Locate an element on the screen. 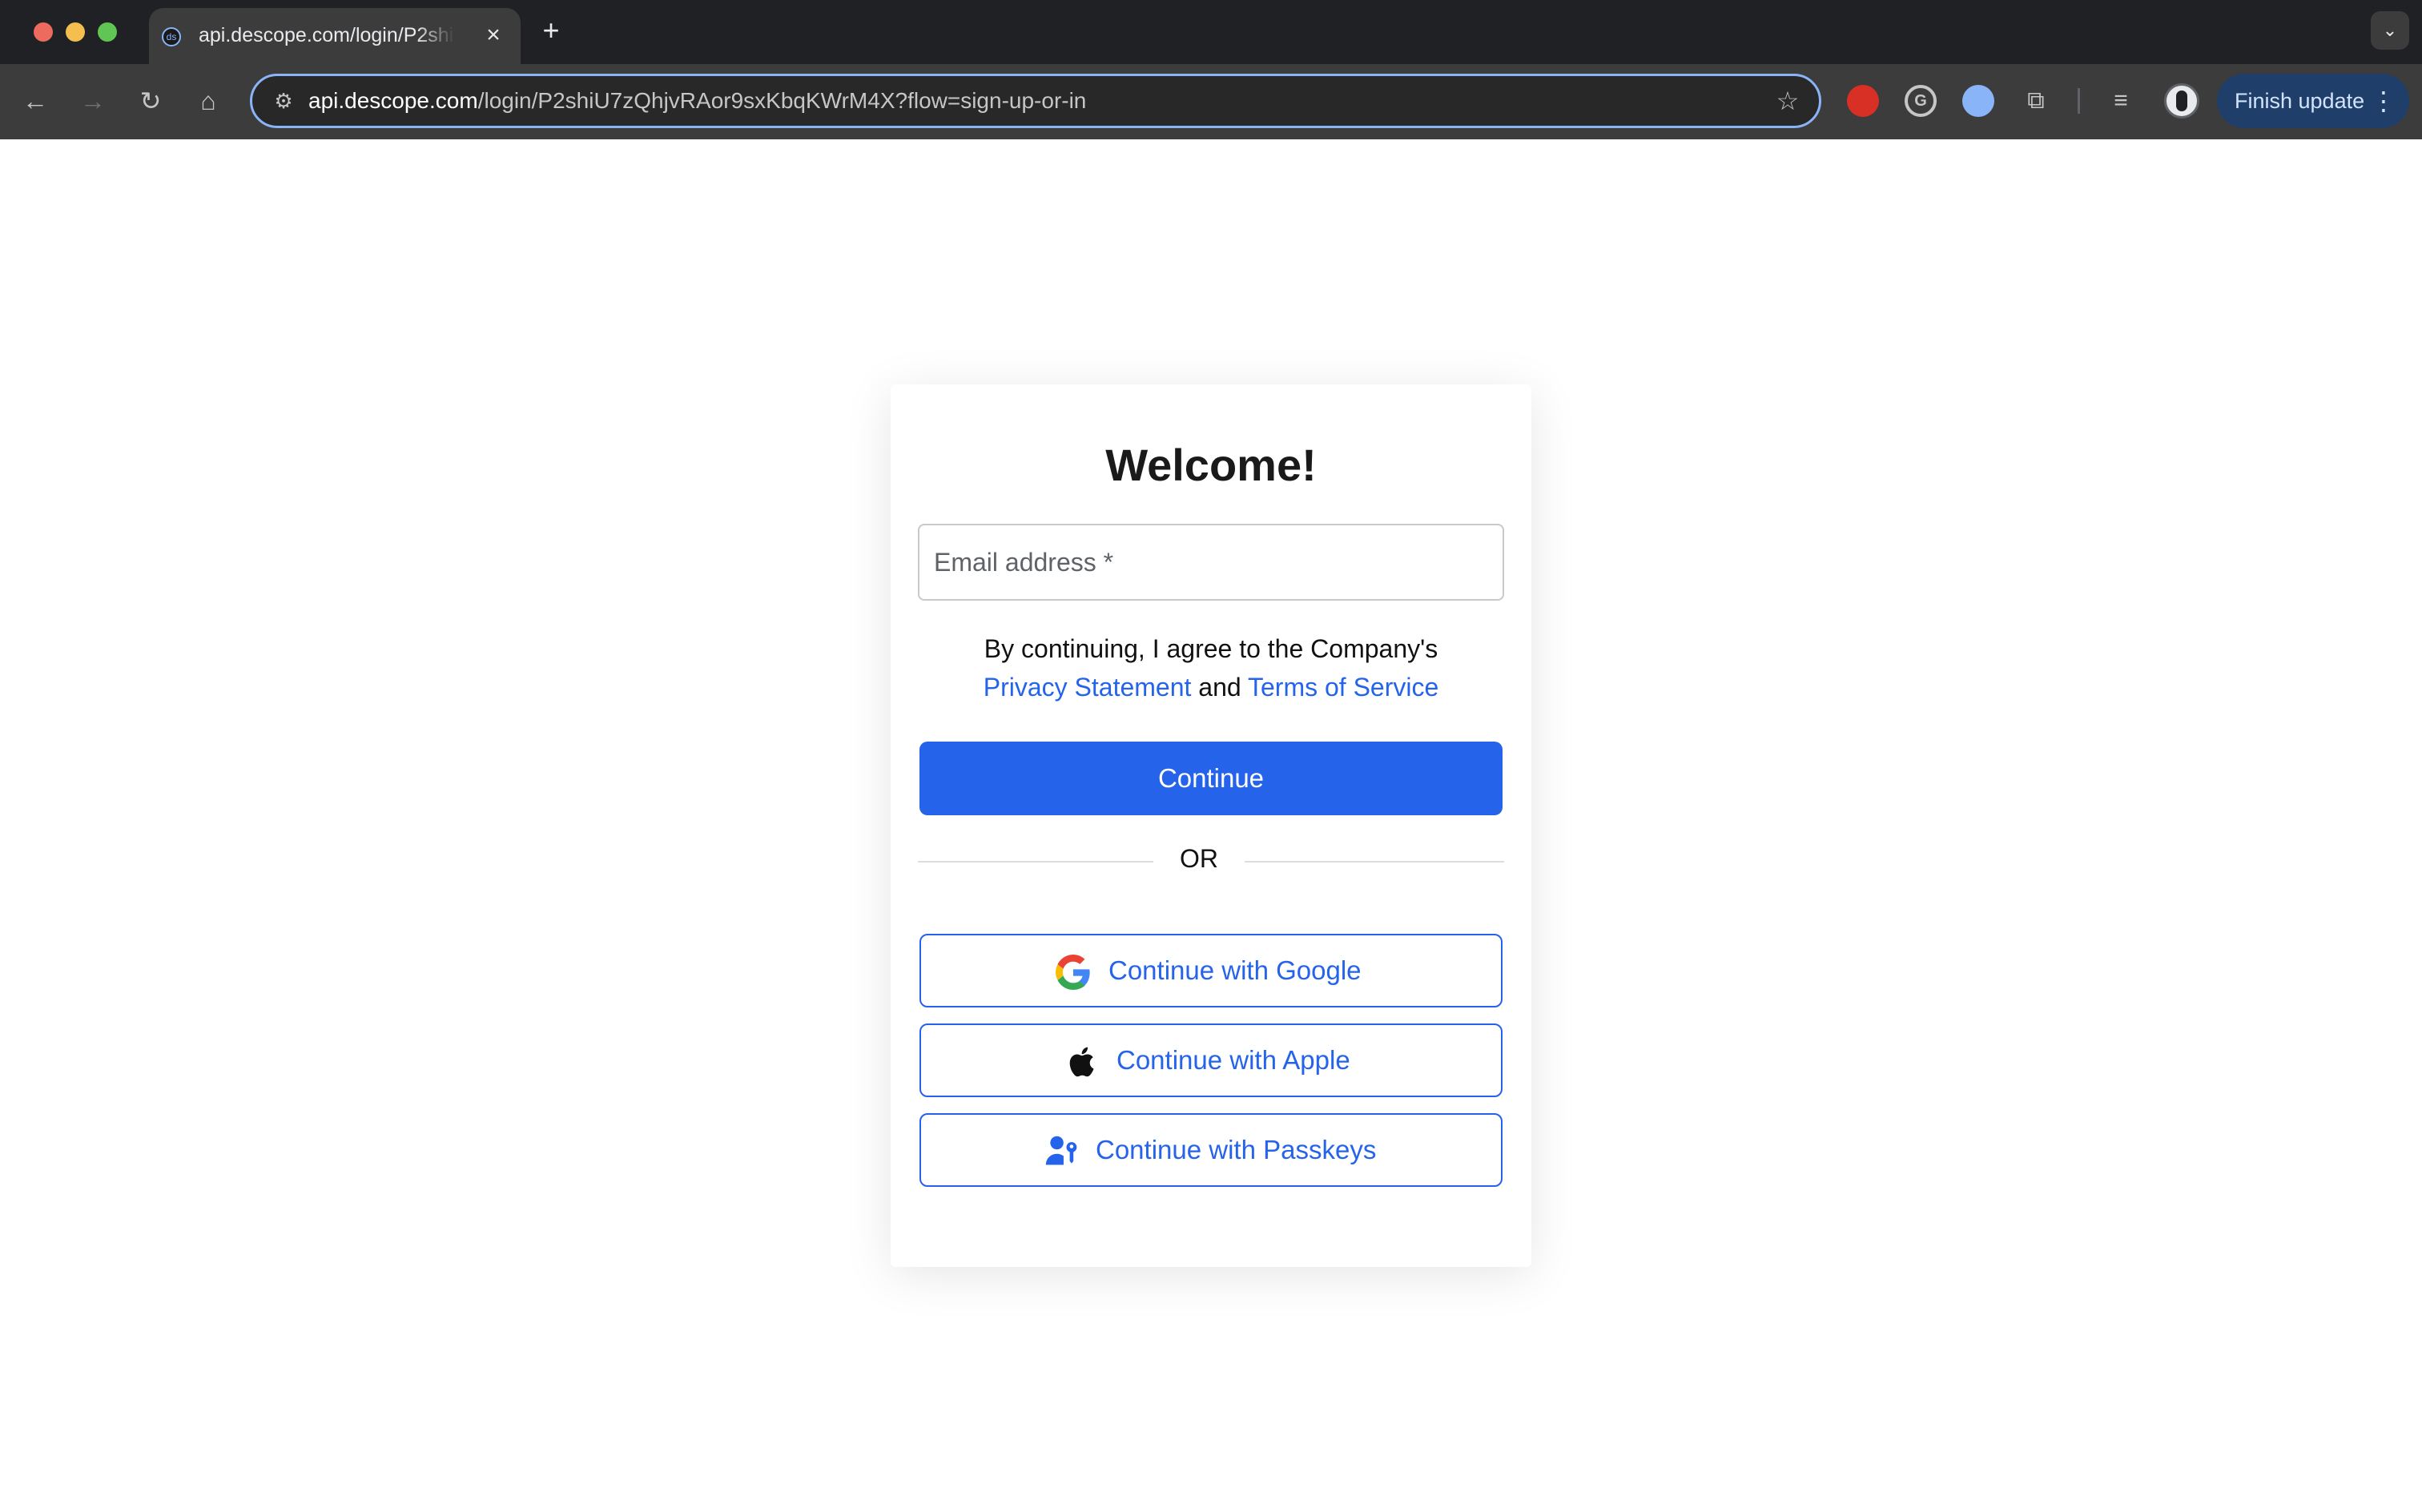  bookmark-star-icon: ☆ is located at coordinates (1787, 101).